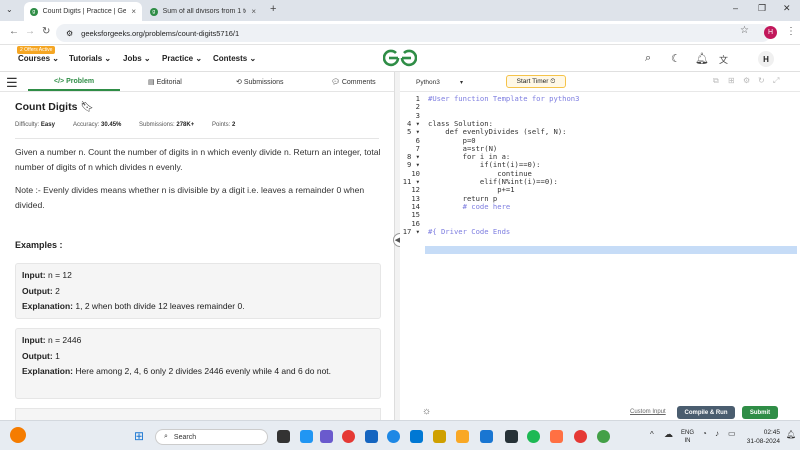 This screenshot has width=800, height=450. What do you see at coordinates (306, 436) in the screenshot?
I see `widgets-icon` at bounding box center [306, 436].